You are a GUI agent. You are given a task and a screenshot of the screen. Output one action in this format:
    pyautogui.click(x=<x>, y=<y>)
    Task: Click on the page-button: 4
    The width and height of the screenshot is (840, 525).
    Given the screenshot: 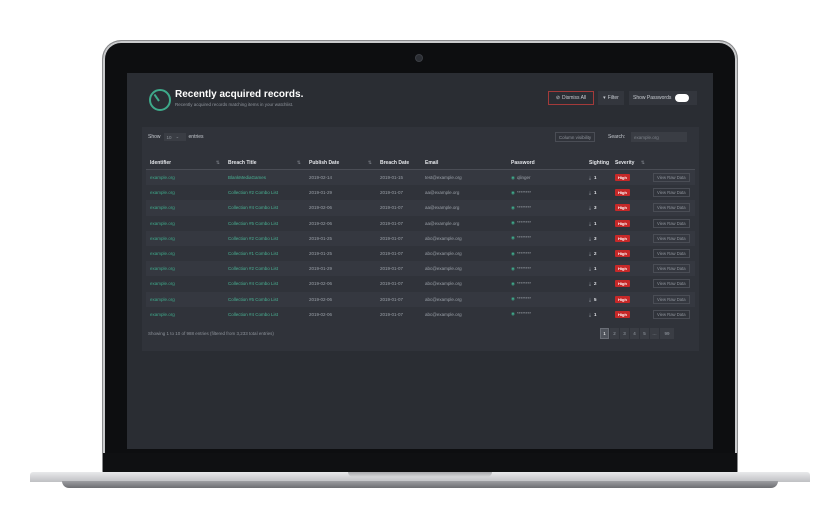 What is the action you would take?
    pyautogui.click(x=634, y=333)
    